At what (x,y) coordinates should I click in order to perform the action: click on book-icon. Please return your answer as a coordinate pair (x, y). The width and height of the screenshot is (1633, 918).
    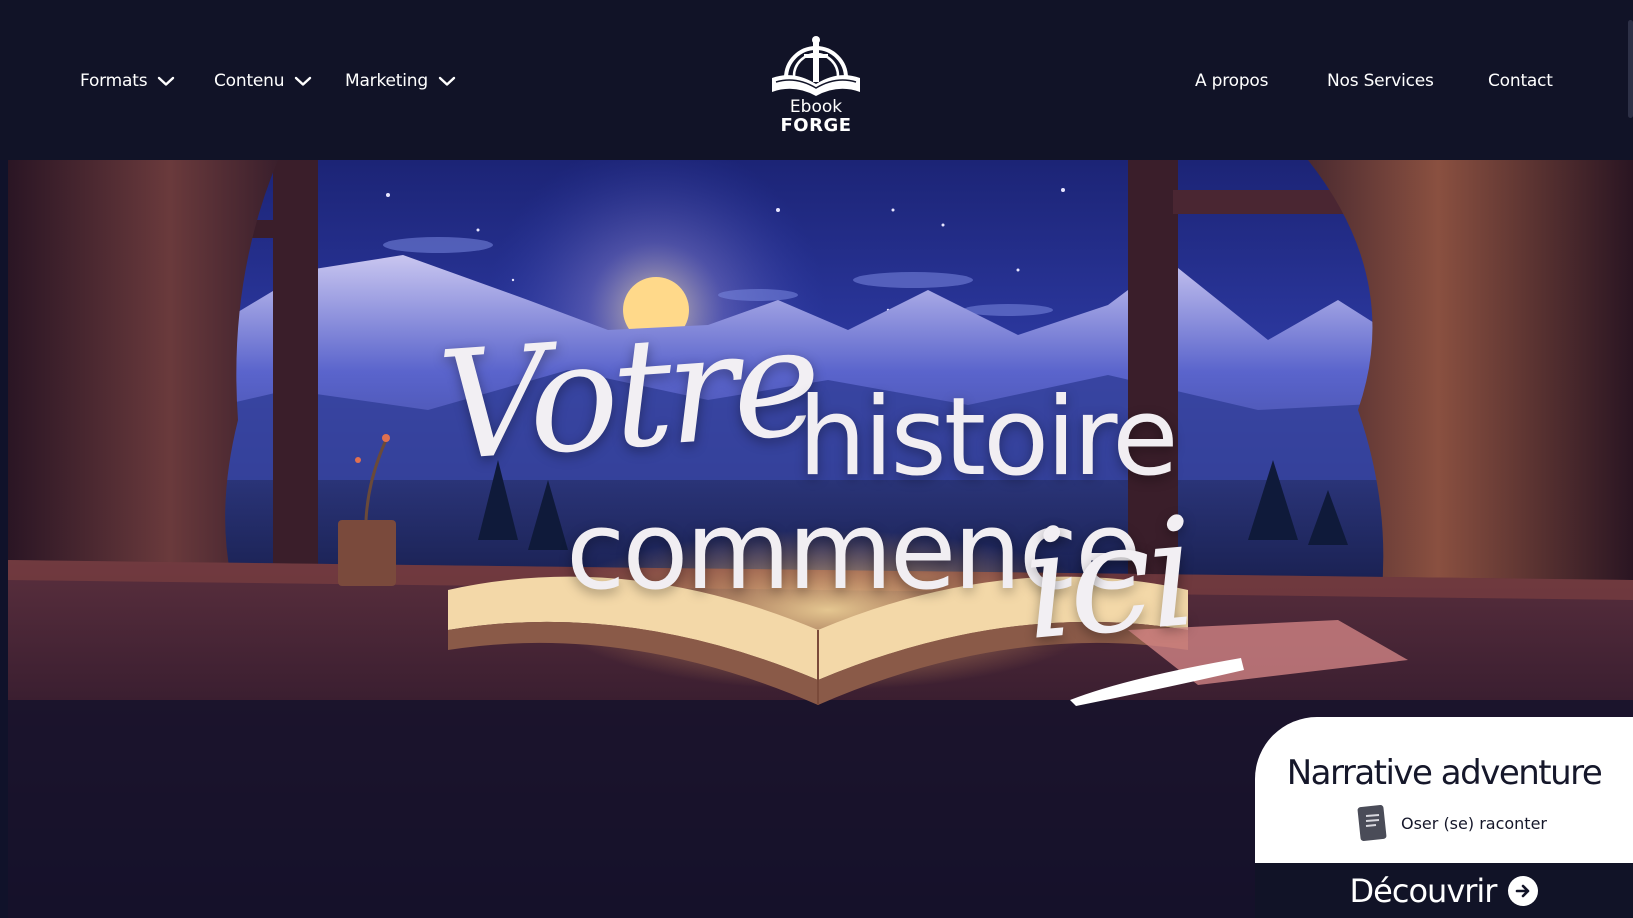
    Looking at the image, I should click on (1372, 823).